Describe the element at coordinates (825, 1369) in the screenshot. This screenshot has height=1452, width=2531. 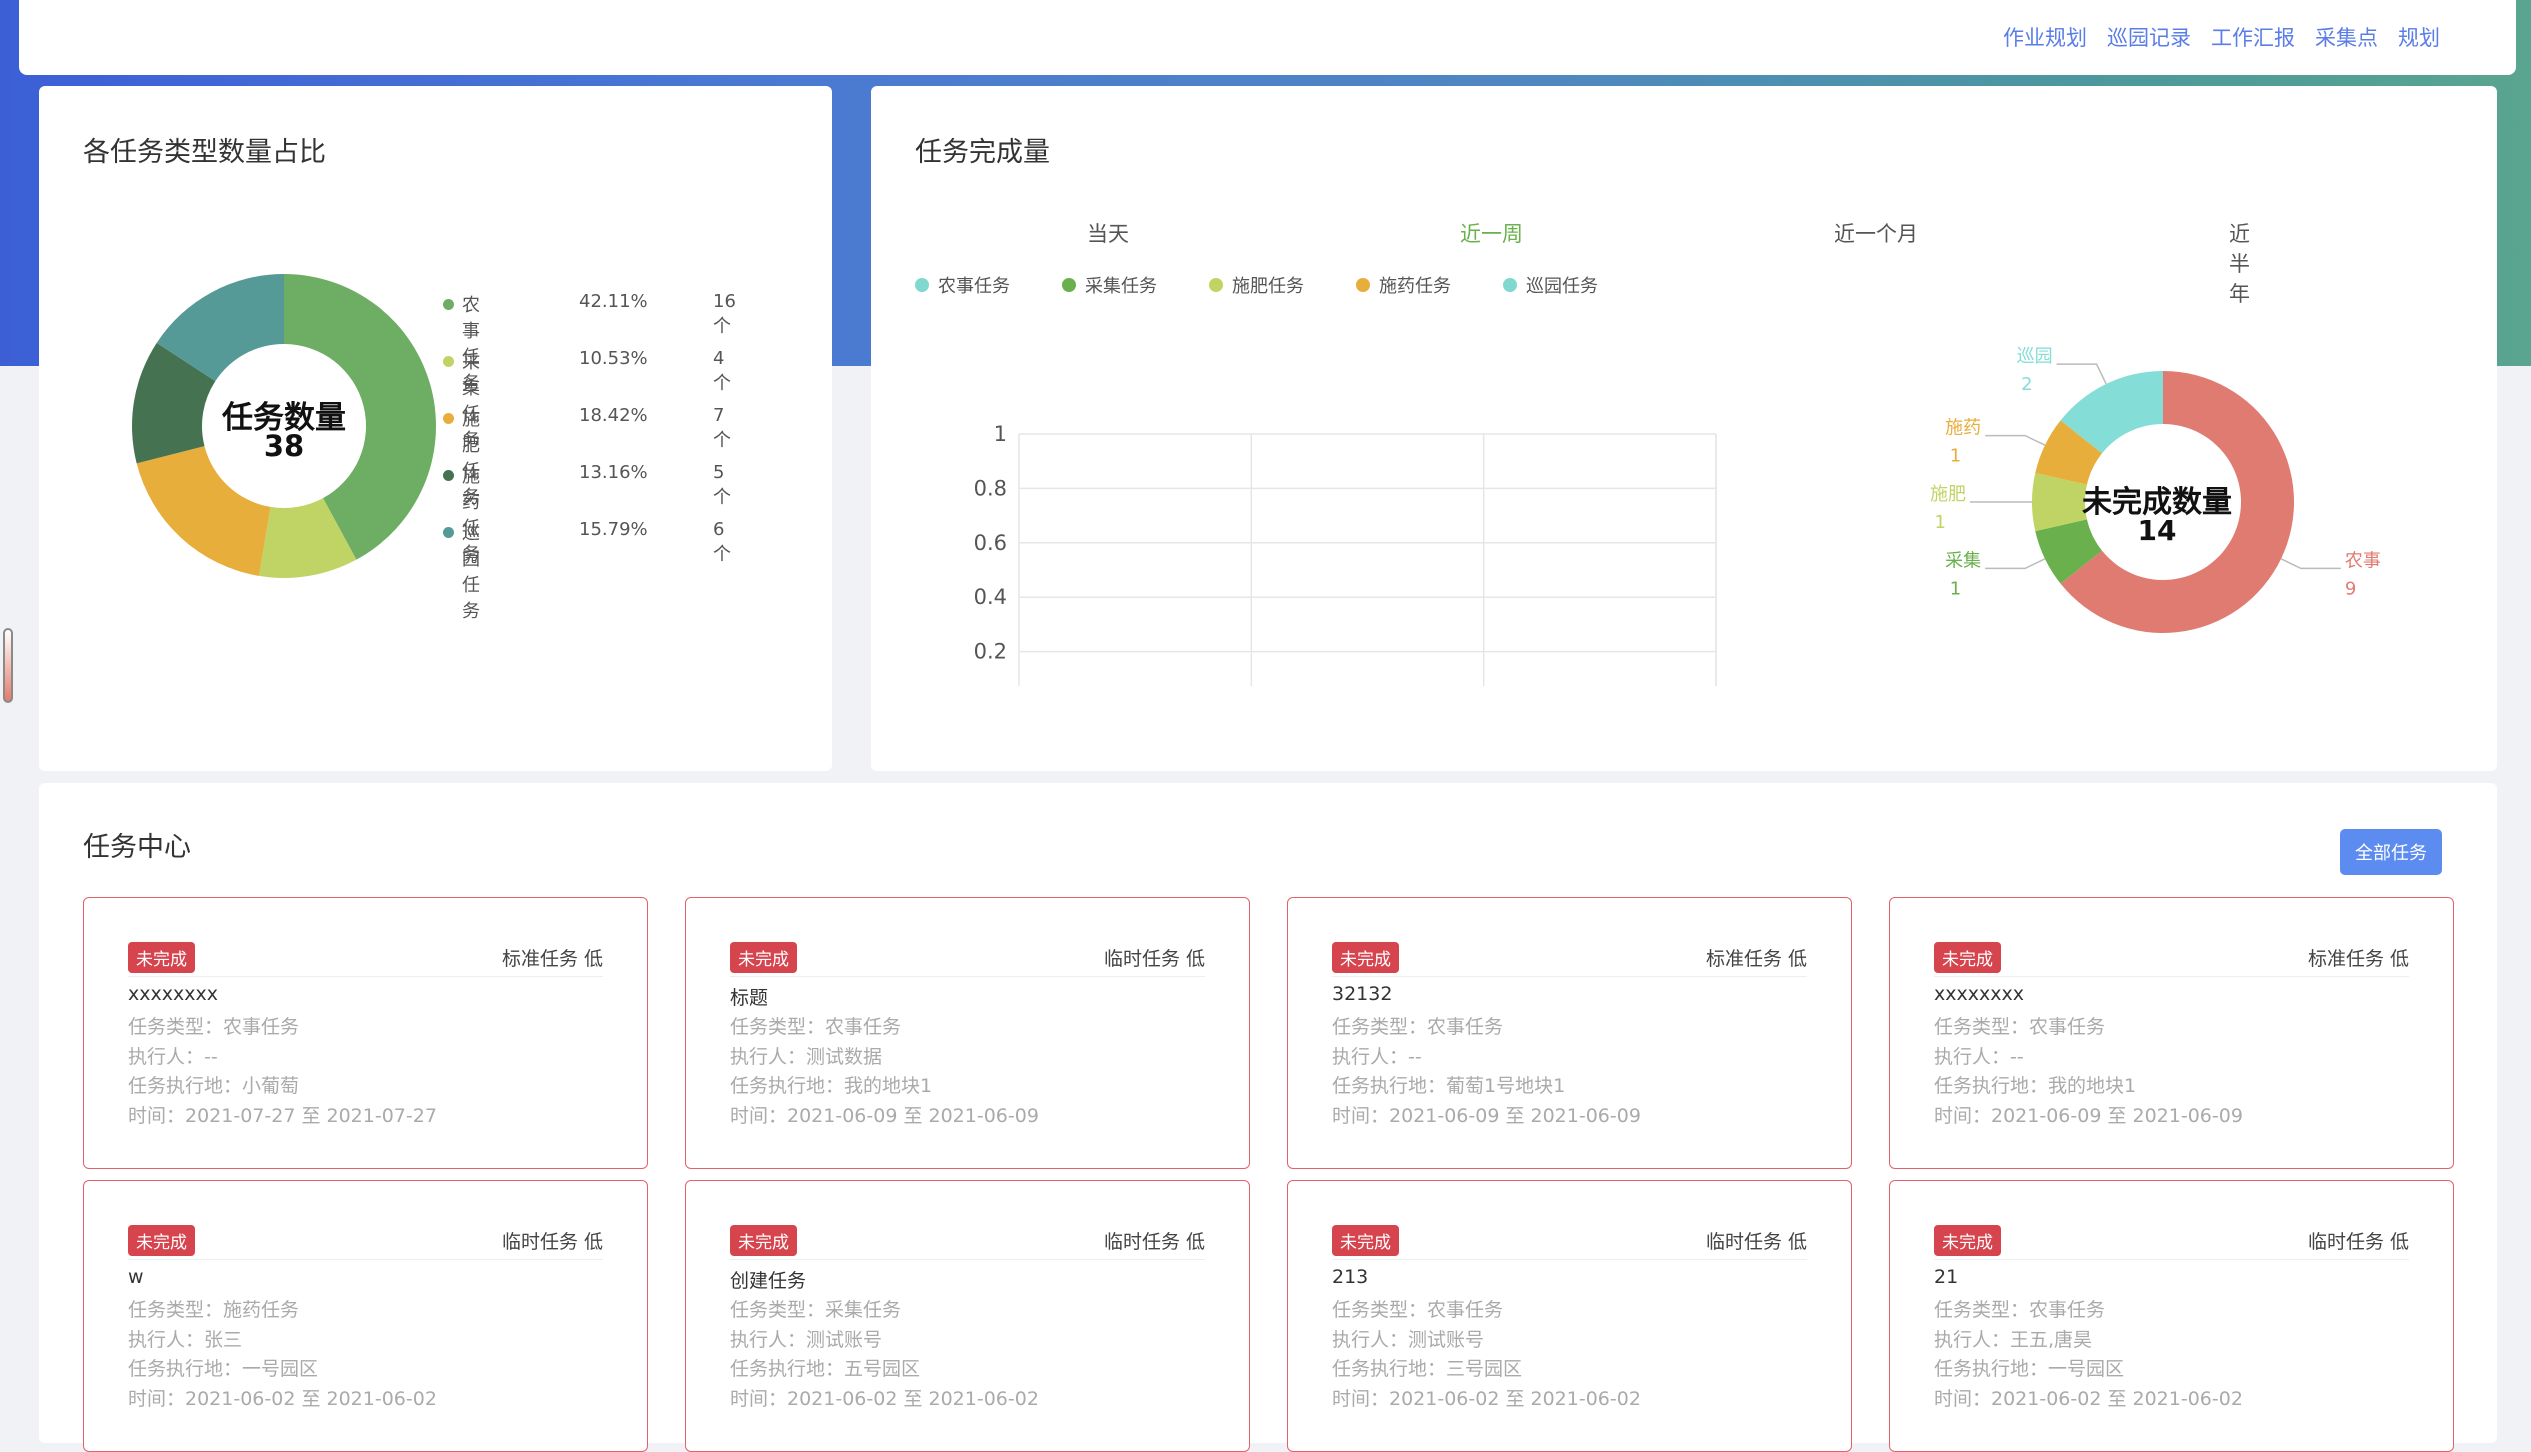
I see `task-location: 任务执行地：五号园区` at that location.